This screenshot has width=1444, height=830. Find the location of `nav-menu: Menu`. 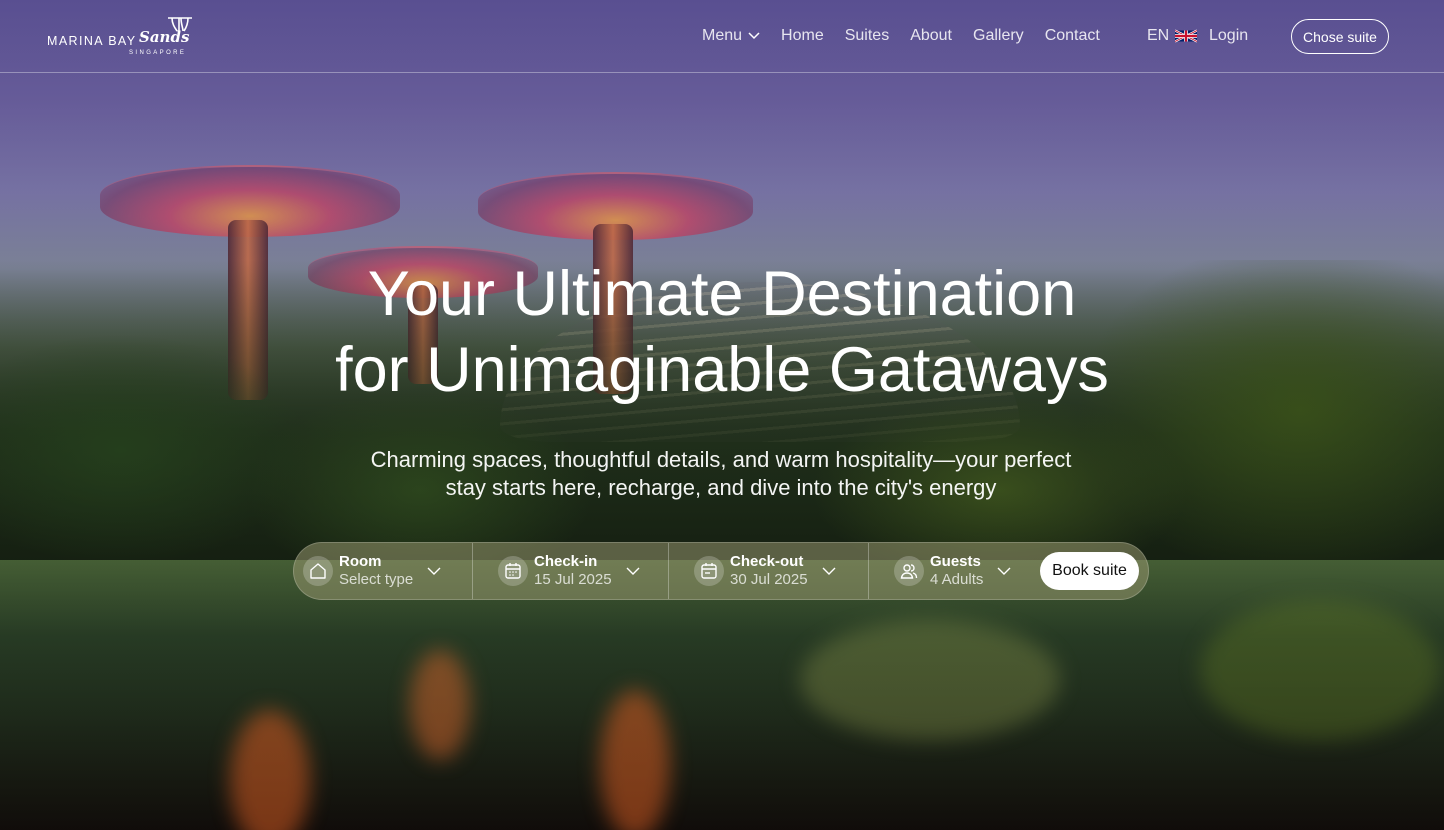

nav-menu: Menu is located at coordinates (731, 36).